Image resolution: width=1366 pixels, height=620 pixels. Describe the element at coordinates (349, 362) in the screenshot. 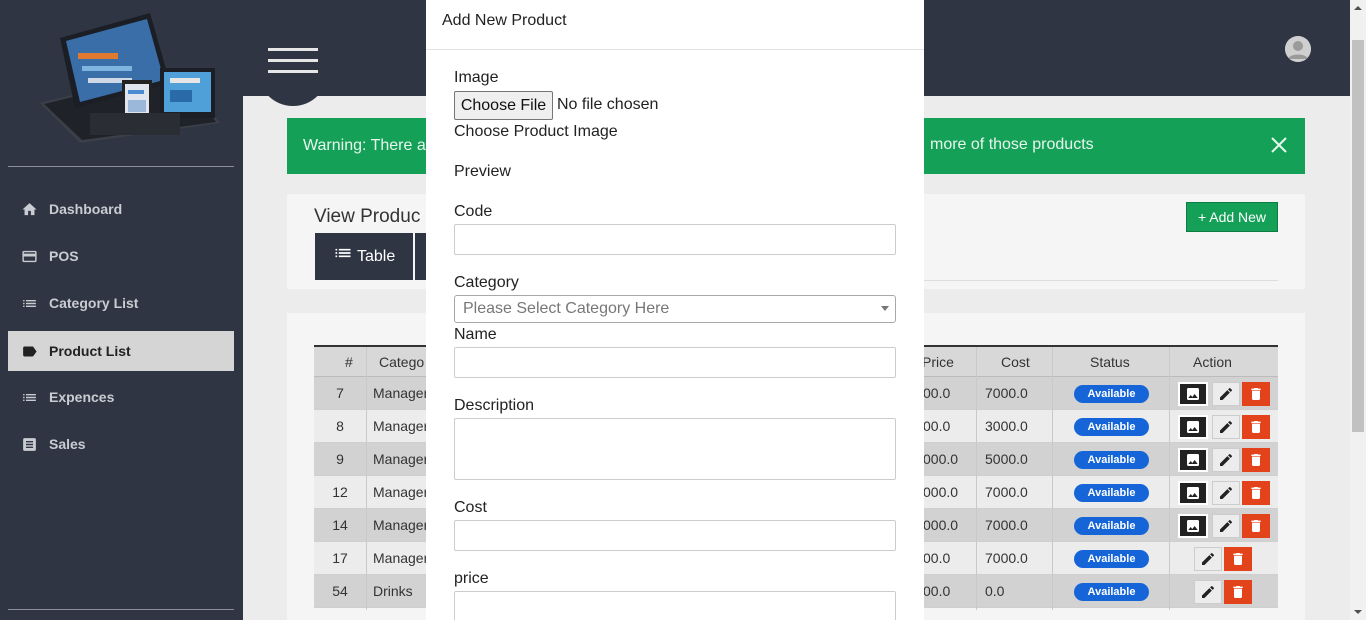

I see `table-header-id: #` at that location.